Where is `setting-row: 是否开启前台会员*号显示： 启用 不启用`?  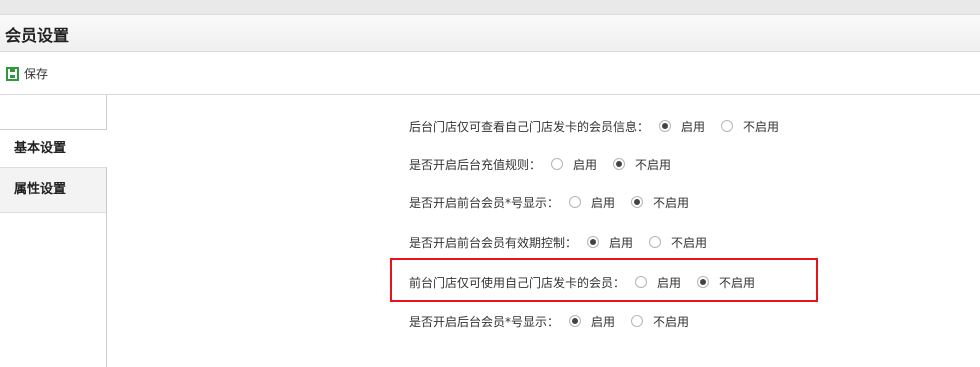 setting-row: 是否开启前台会员*号显示： 启用 不启用 is located at coordinates (556, 202).